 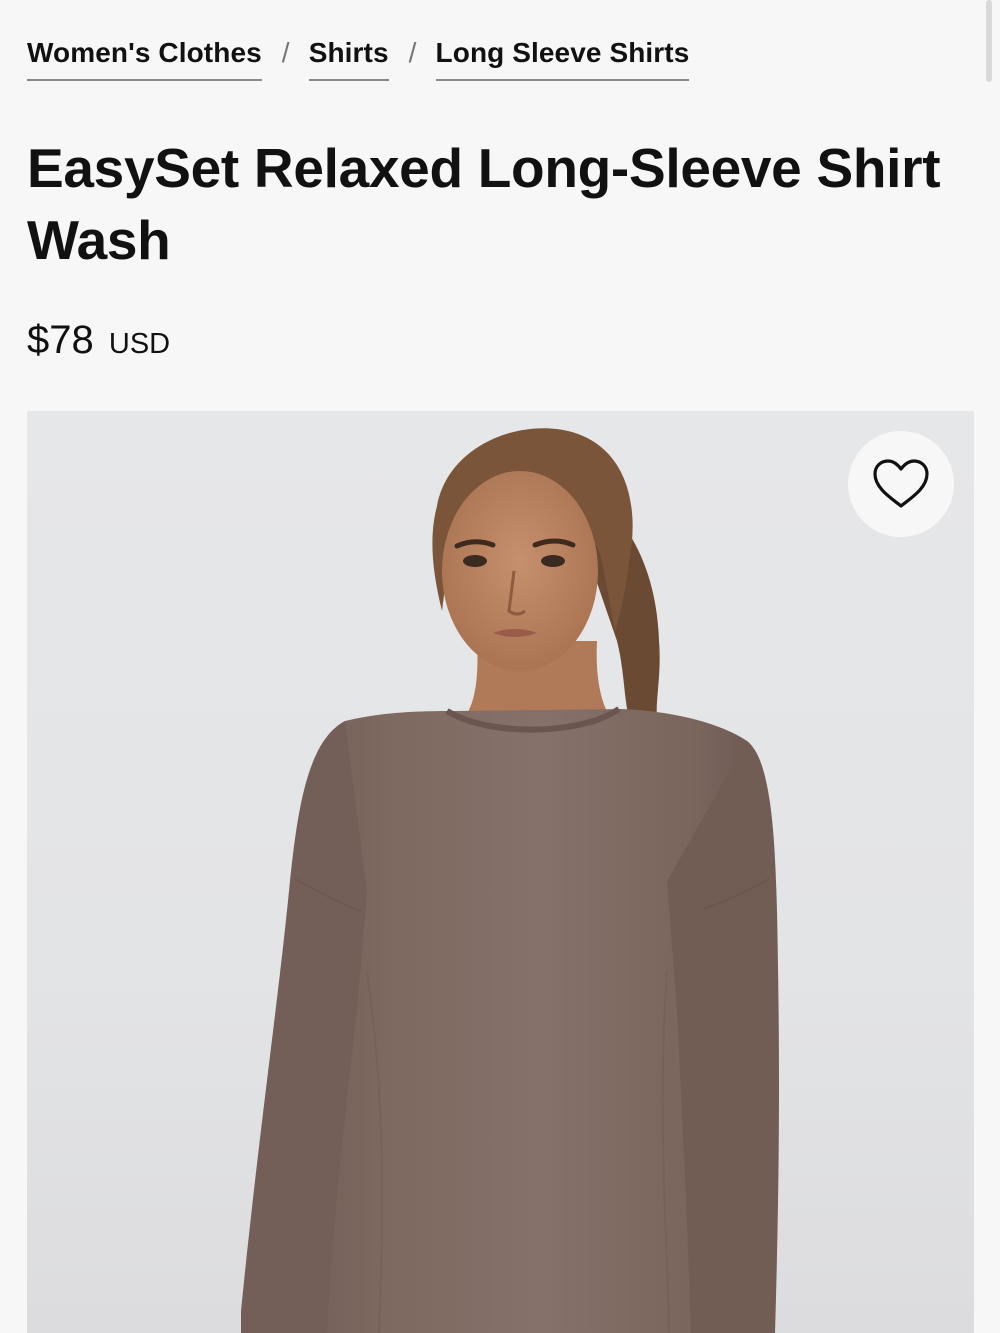 What do you see at coordinates (562, 58) in the screenshot?
I see `breadcrumb-long-sleeve-shirts: Long Sleeve Shirts` at bounding box center [562, 58].